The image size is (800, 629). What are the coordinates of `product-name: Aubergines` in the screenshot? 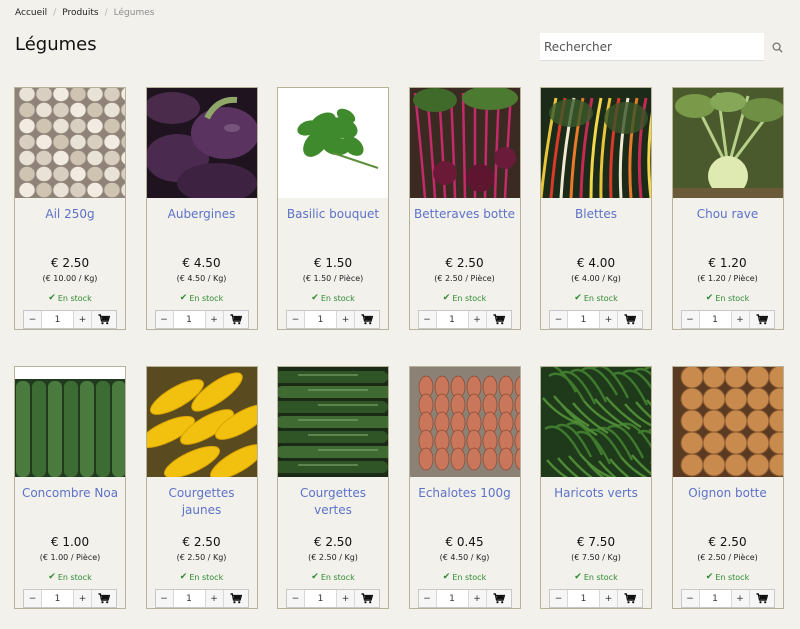 It's located at (202, 214).